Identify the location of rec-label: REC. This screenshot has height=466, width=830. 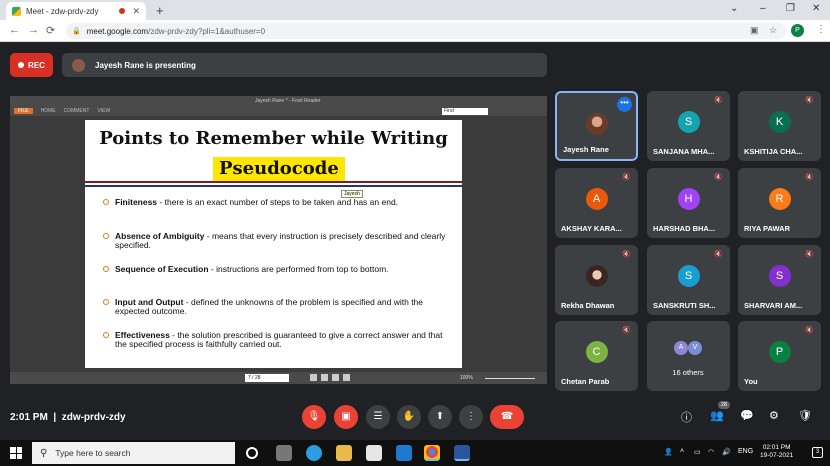
(36, 65).